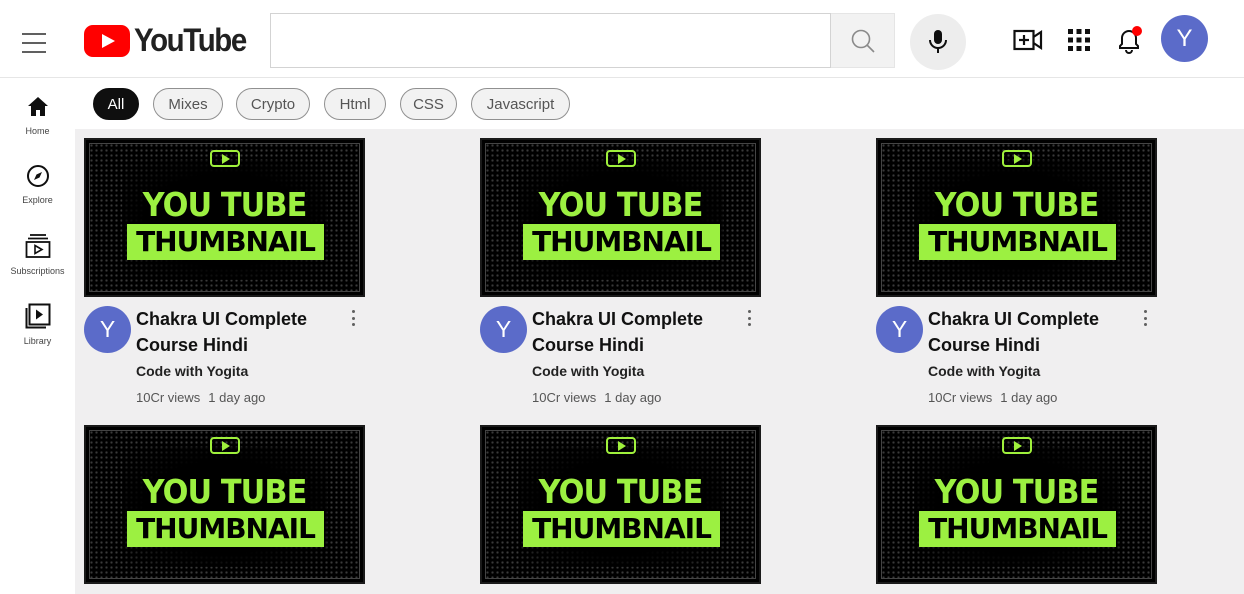 The height and width of the screenshot is (594, 1244). What do you see at coordinates (37, 106) in the screenshot?
I see `home-icon` at bounding box center [37, 106].